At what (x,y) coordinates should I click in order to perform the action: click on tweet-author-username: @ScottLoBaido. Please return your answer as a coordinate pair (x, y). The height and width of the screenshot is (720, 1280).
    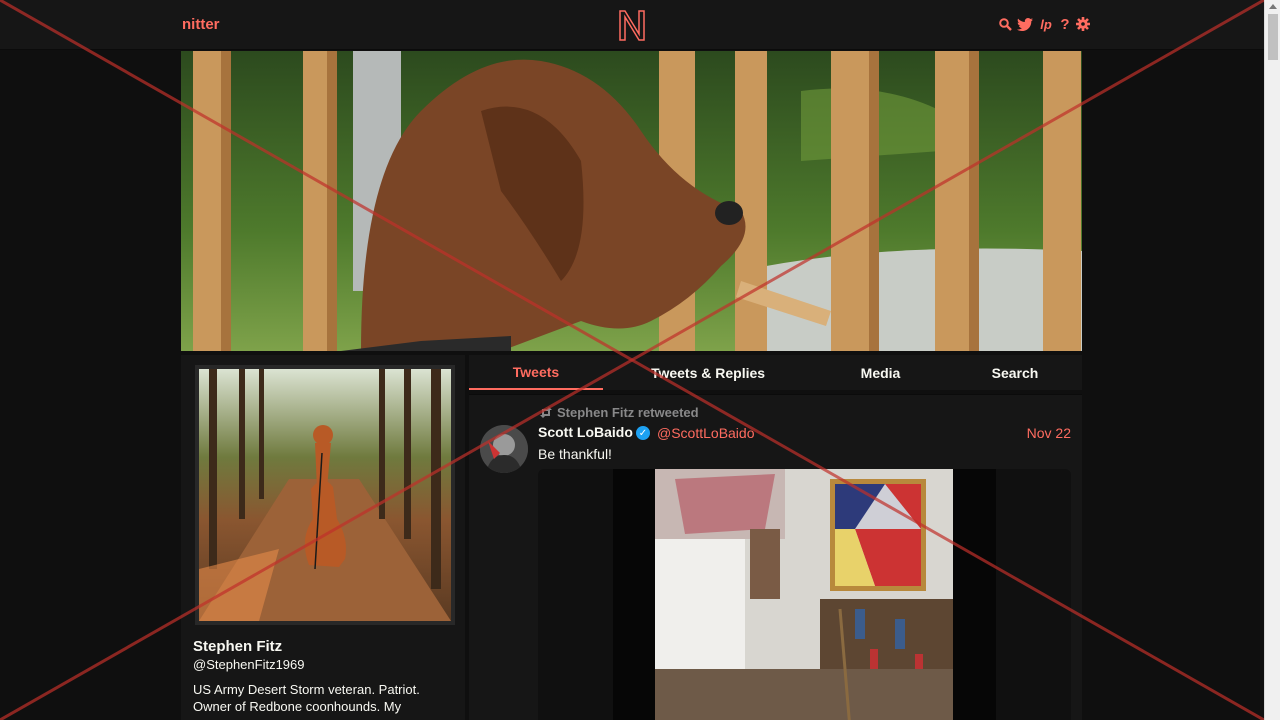
    Looking at the image, I should click on (706, 433).